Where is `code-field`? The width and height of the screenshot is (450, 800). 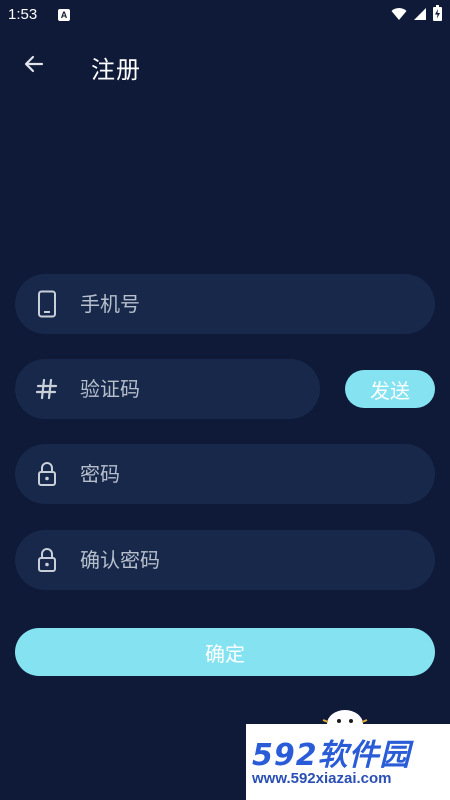 code-field is located at coordinates (167, 389).